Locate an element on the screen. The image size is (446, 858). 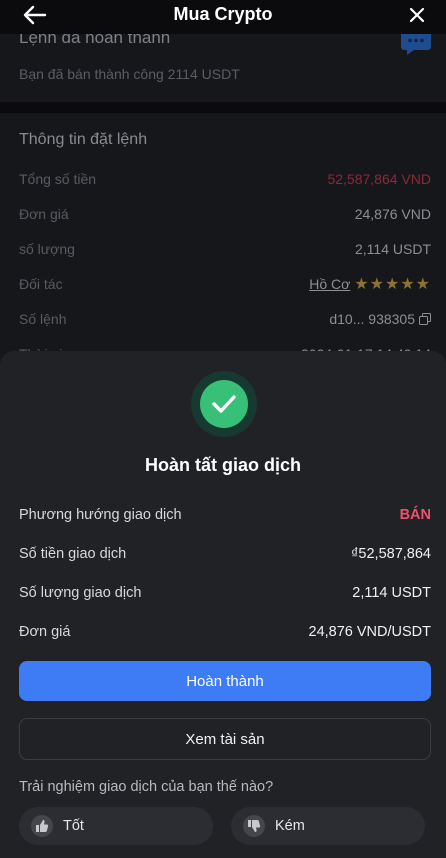
thumbs-up-icon is located at coordinates (42, 826).